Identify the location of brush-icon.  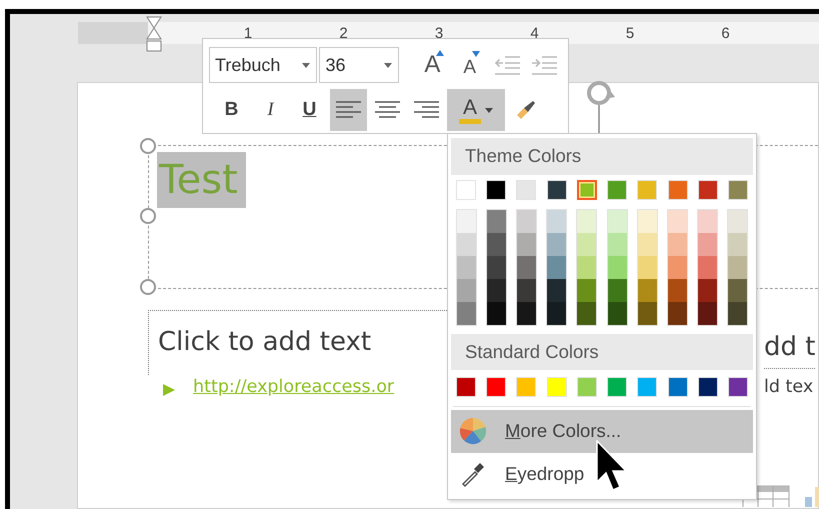
(525, 110).